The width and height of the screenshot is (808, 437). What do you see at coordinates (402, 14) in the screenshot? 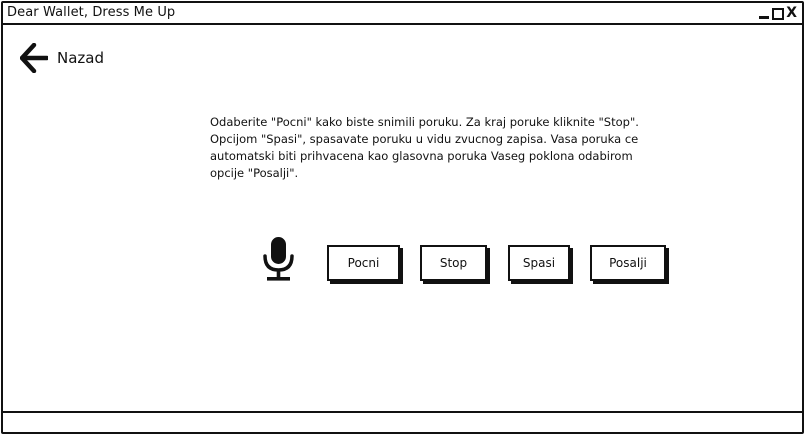
I see `title-bar: Dear Wallet, Dress Me Up X` at bounding box center [402, 14].